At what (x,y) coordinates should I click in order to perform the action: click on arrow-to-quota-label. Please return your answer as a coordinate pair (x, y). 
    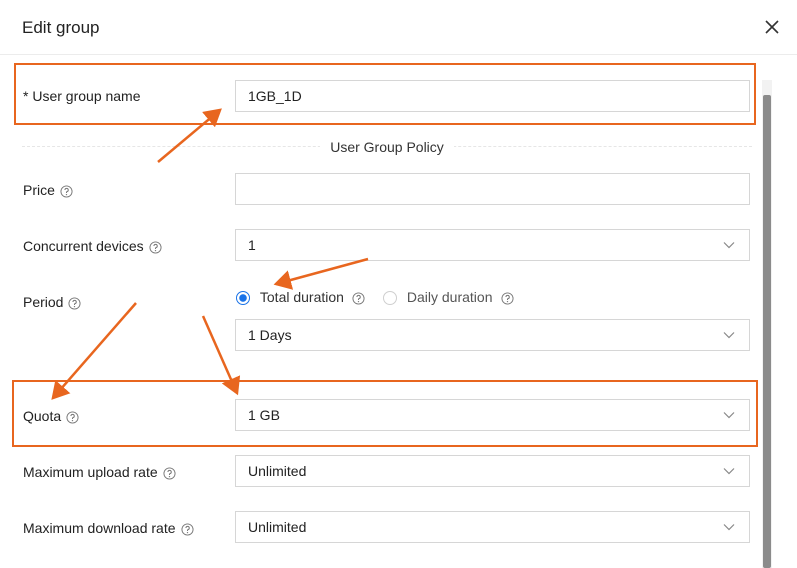
    Looking at the image, I should click on (94, 351).